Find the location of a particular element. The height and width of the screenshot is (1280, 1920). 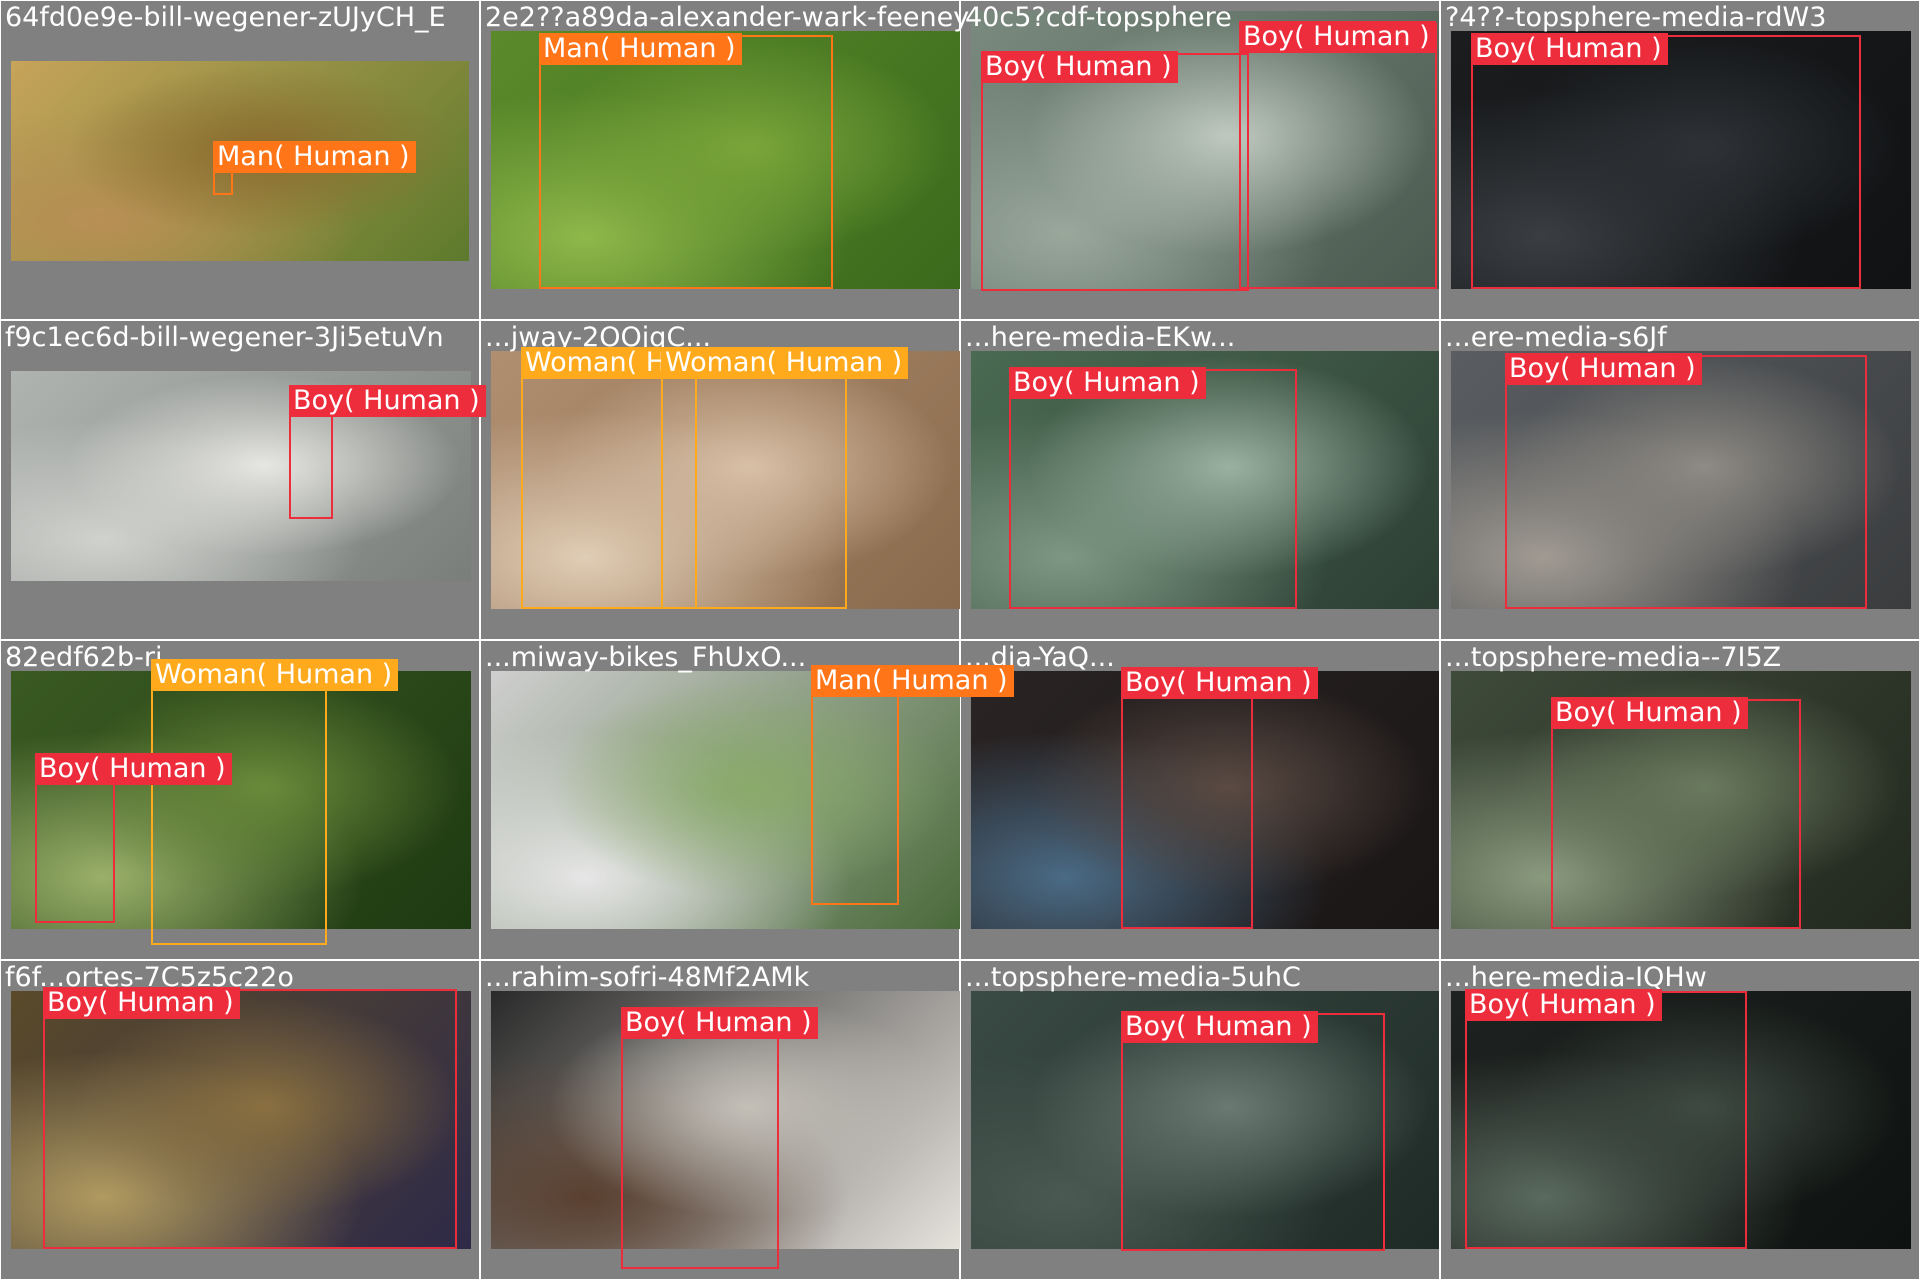

image-cell: ?4??-topsphere-media-rdW3 Boy( Human ) is located at coordinates (1680, 160).